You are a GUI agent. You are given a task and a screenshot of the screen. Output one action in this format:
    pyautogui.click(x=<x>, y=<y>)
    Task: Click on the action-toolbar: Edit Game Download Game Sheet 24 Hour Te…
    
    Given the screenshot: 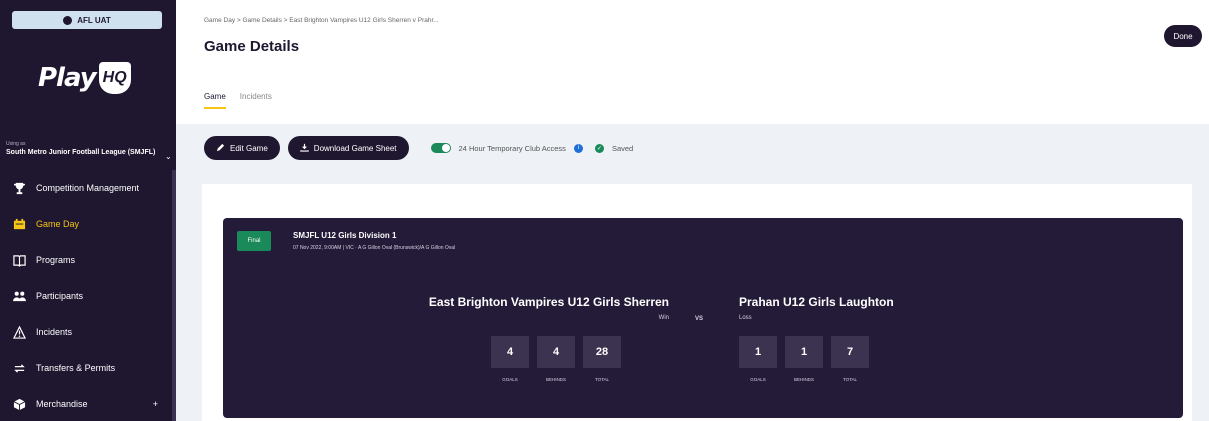 What is the action you would take?
    pyautogui.click(x=692, y=148)
    